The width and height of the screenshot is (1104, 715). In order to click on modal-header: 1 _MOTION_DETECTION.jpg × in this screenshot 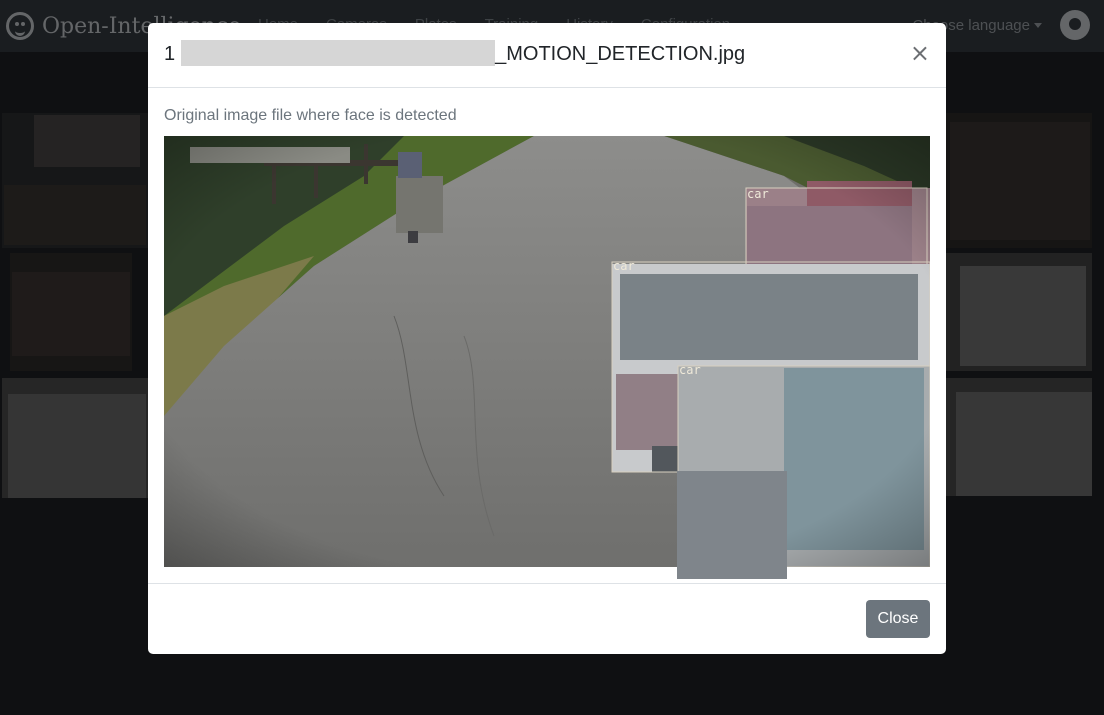, I will do `click(547, 55)`.